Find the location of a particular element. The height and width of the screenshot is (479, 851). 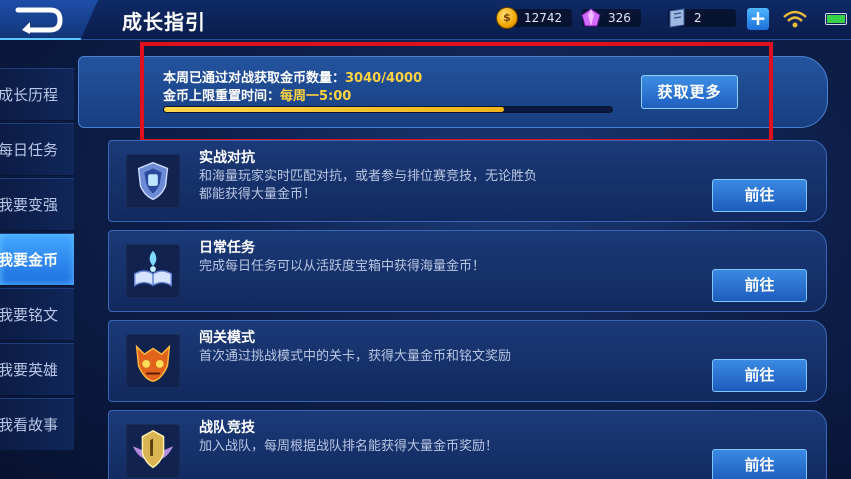

ticket-icon is located at coordinates (677, 18).